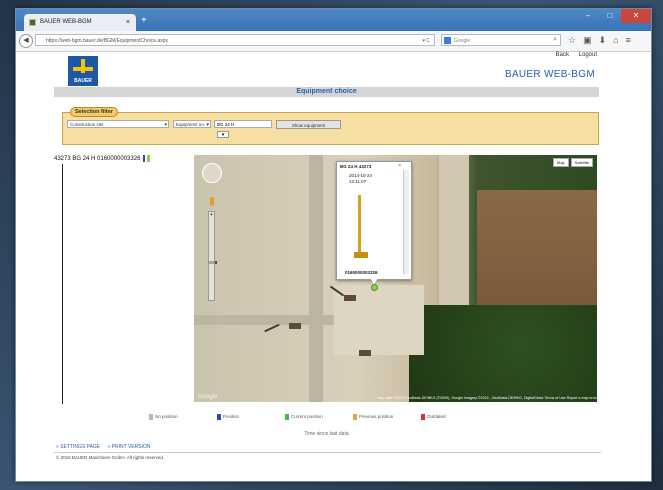 This screenshot has width=663, height=490. I want to click on legend-label: Outdated, so click(436, 416).